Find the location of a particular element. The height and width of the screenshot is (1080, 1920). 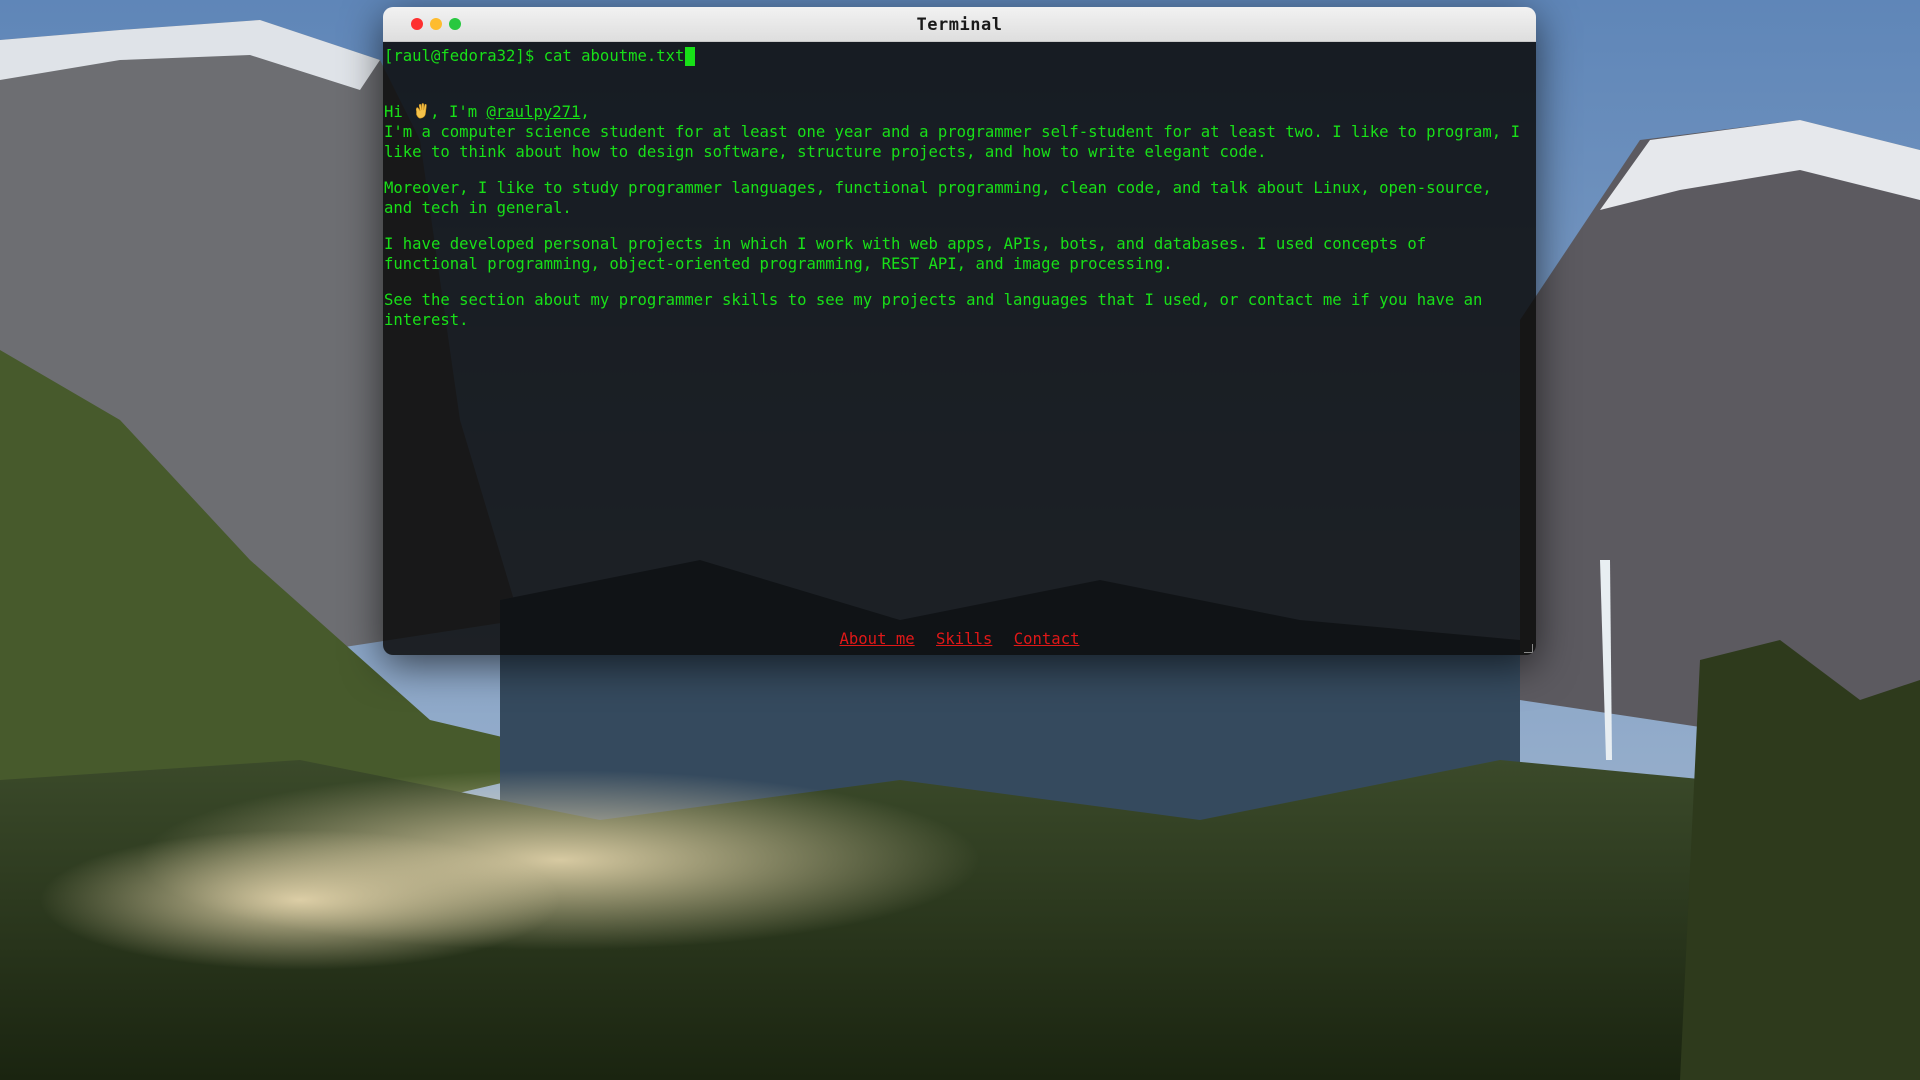

nav-about-me-link: About me is located at coordinates (877, 639).